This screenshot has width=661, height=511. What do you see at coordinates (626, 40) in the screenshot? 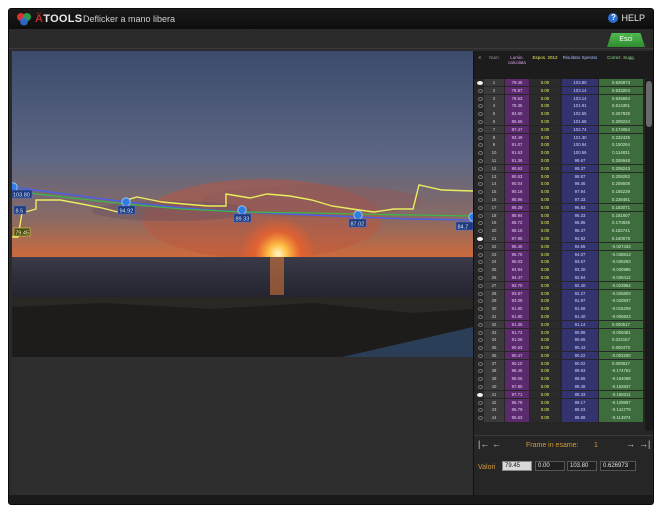
I see `exit-button: Esci` at bounding box center [626, 40].